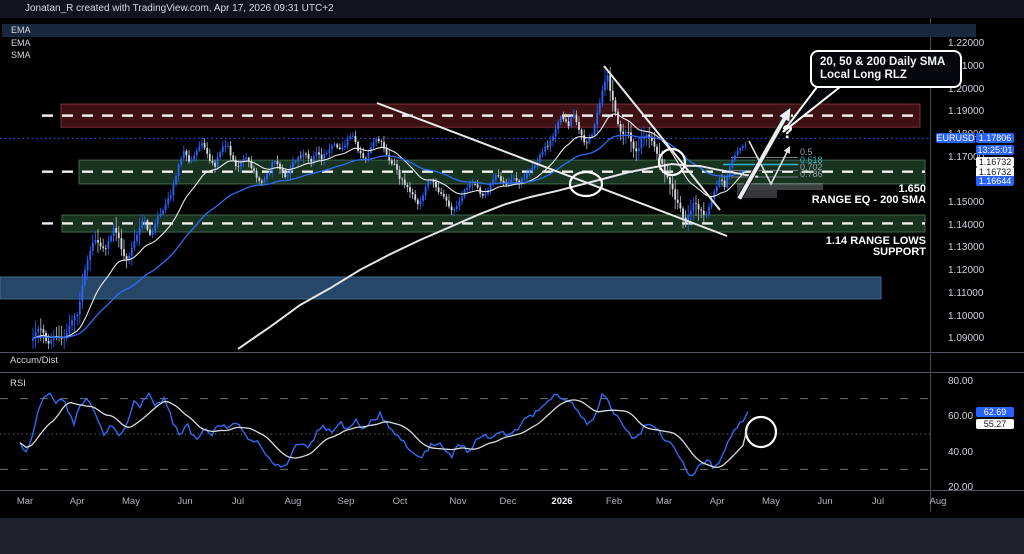 The height and width of the screenshot is (554, 1024). What do you see at coordinates (995, 161) in the screenshot?
I see `ema-value-label: 1.16732` at bounding box center [995, 161].